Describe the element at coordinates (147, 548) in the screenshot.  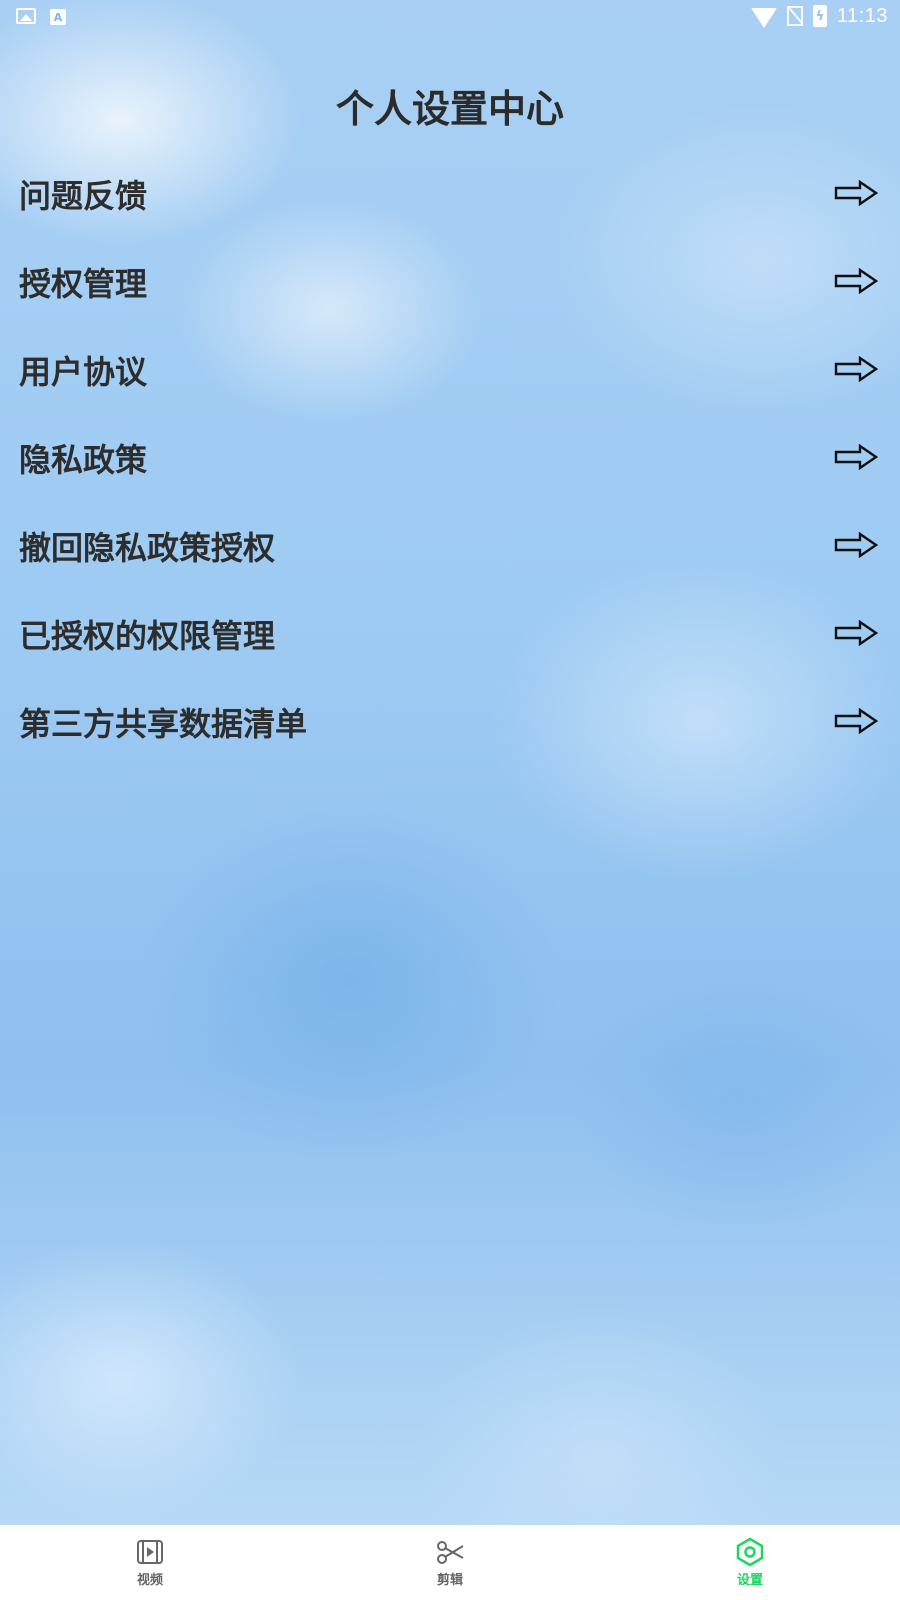
I see `menu-item-label: 撤回隐私政策授权` at that location.